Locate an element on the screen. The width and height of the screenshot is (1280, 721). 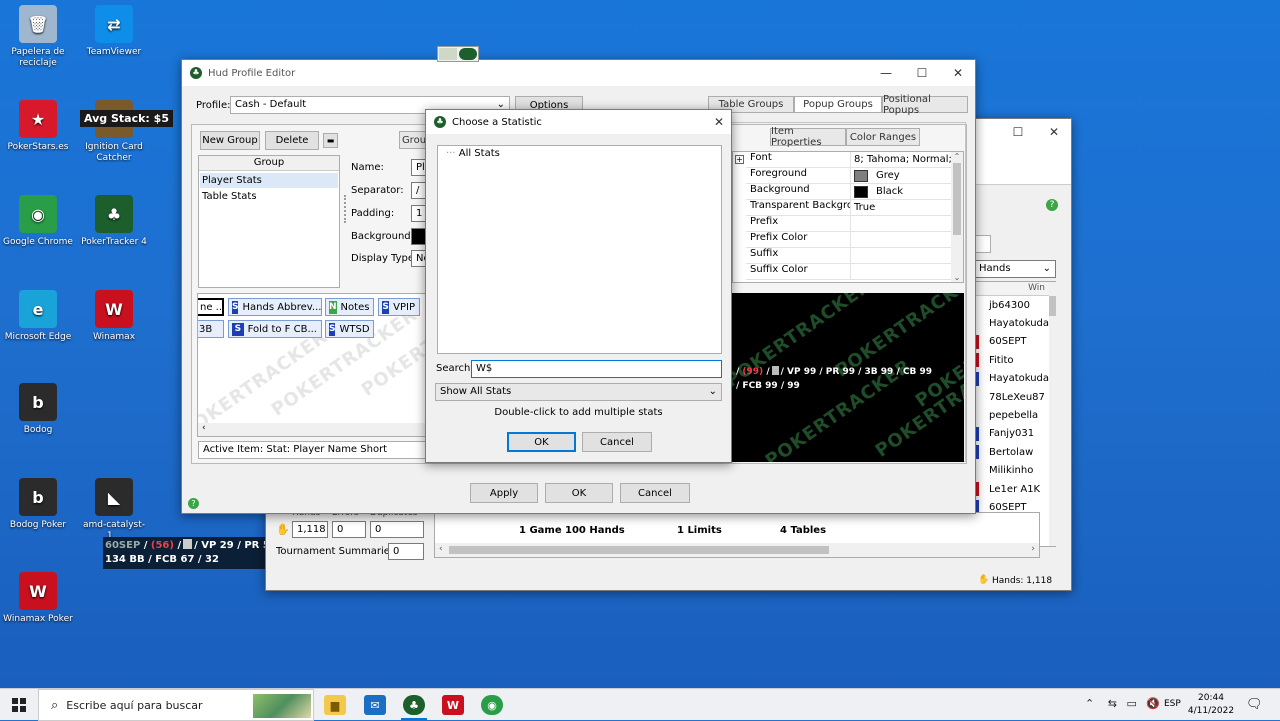
dialog-ok-button: OK is located at coordinates (541, 442).